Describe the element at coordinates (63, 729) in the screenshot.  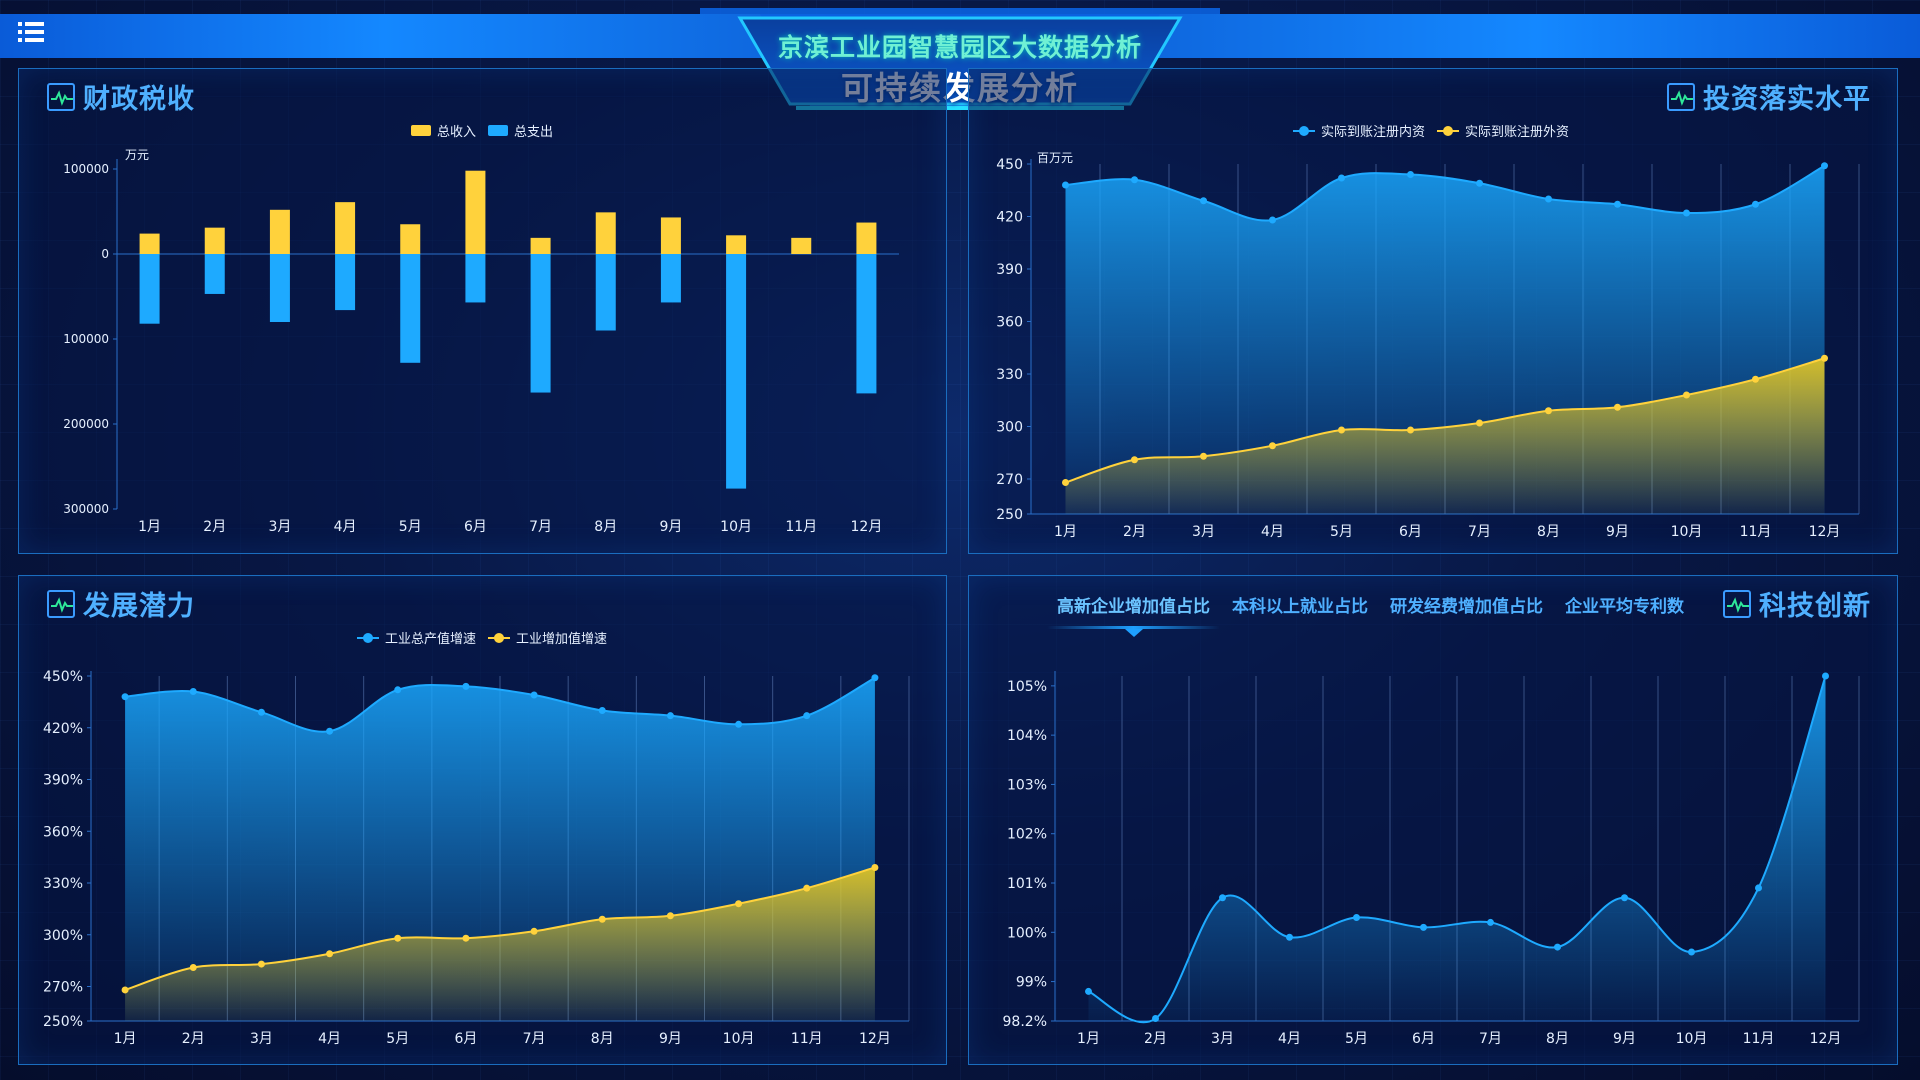
I see `y-tick-label: 420%` at that location.